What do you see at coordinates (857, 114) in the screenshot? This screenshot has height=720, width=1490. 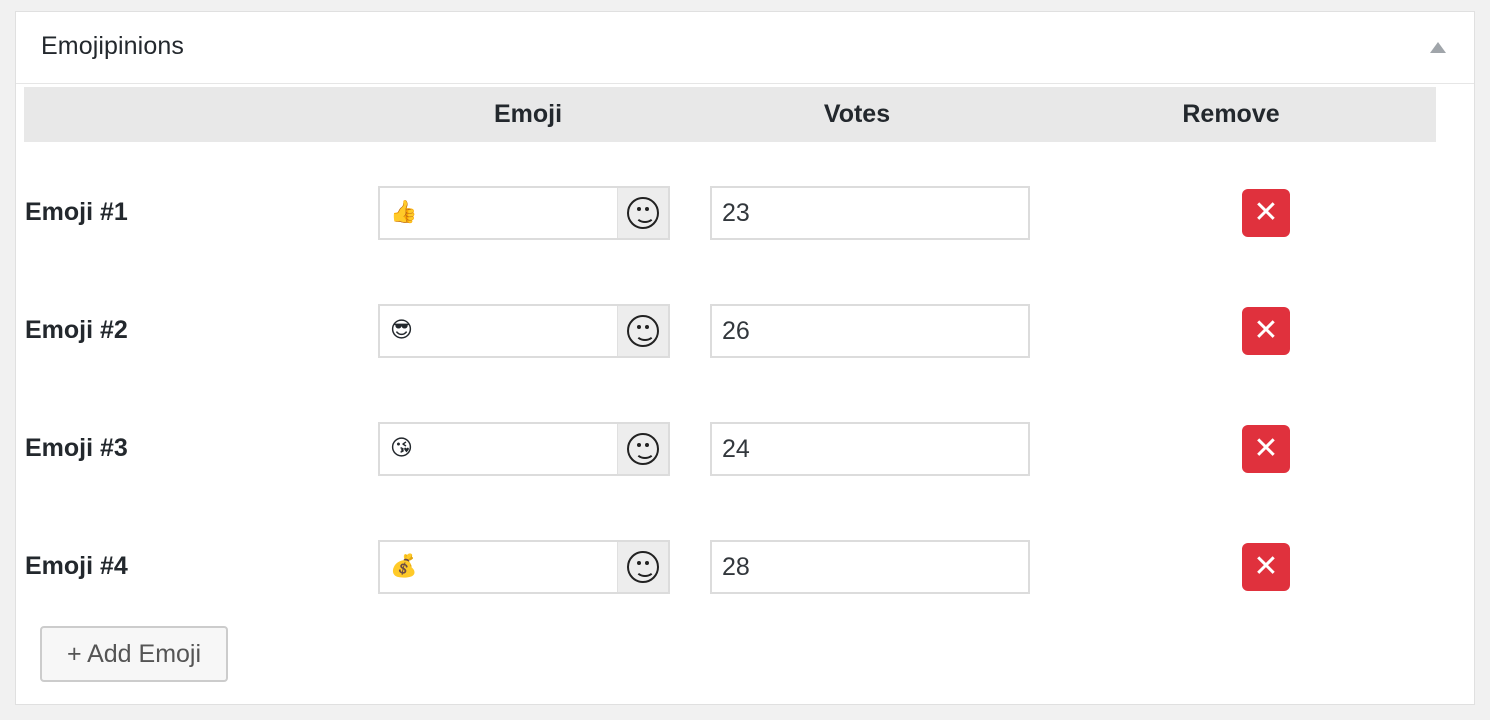 I see `column-header-votes: Votes` at bounding box center [857, 114].